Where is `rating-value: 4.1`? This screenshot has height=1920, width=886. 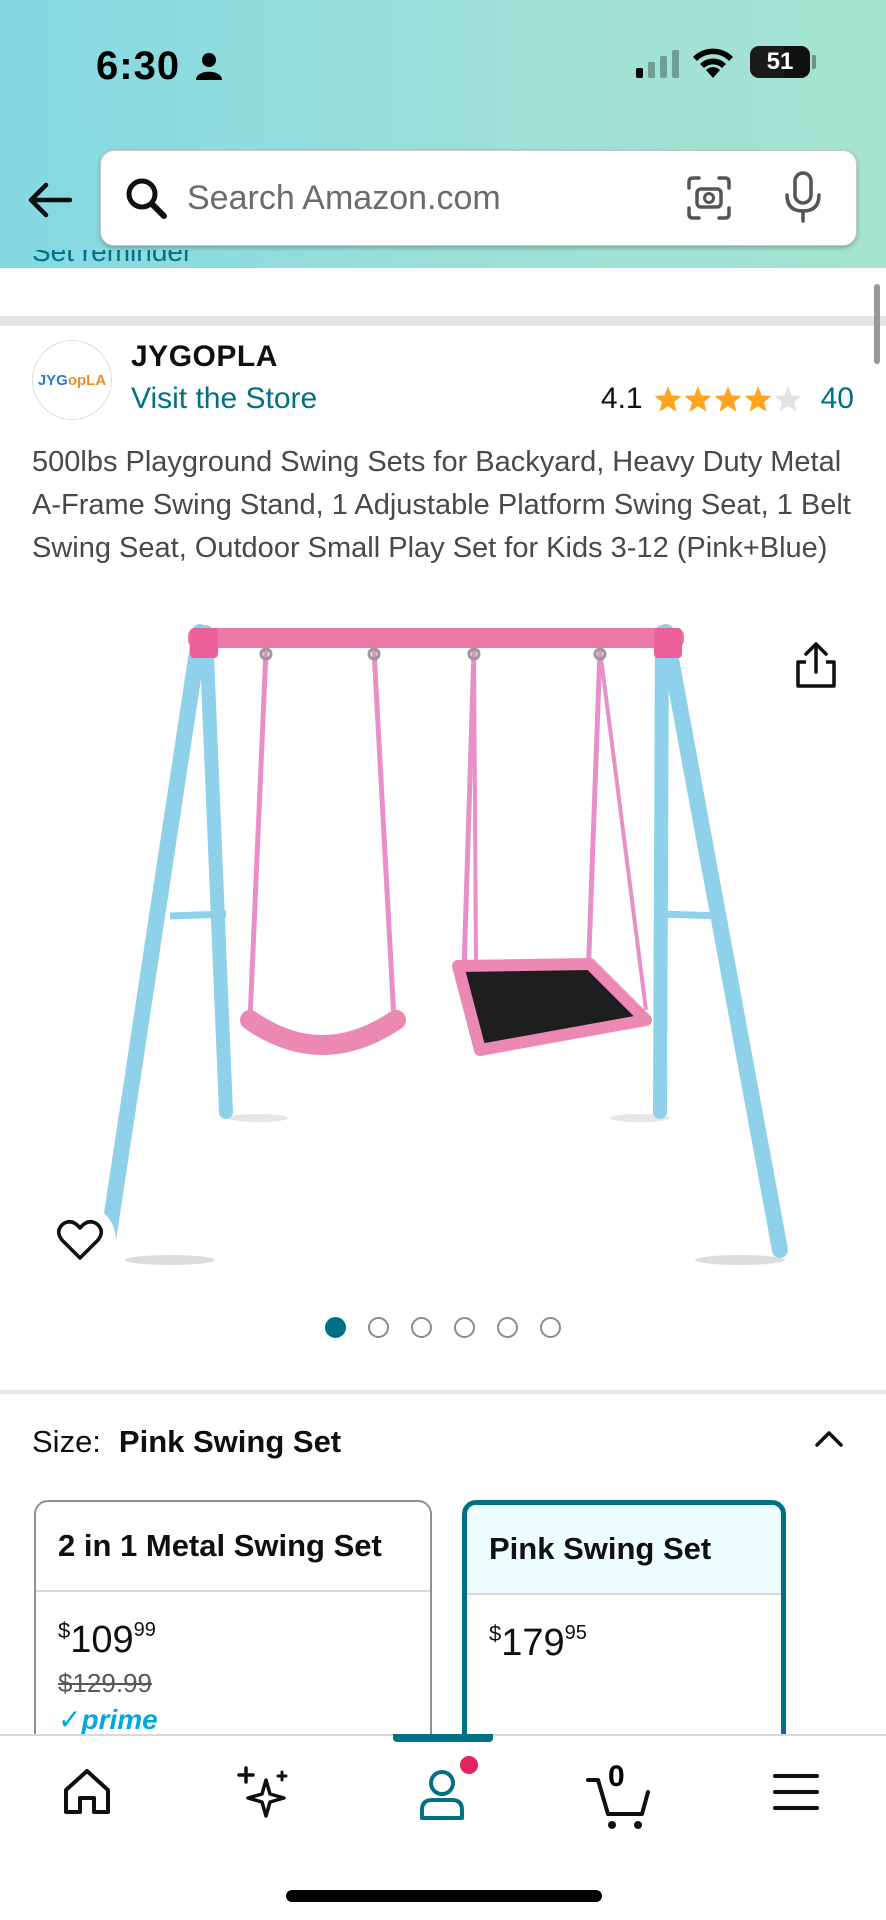
rating-value: 4.1 is located at coordinates (621, 398).